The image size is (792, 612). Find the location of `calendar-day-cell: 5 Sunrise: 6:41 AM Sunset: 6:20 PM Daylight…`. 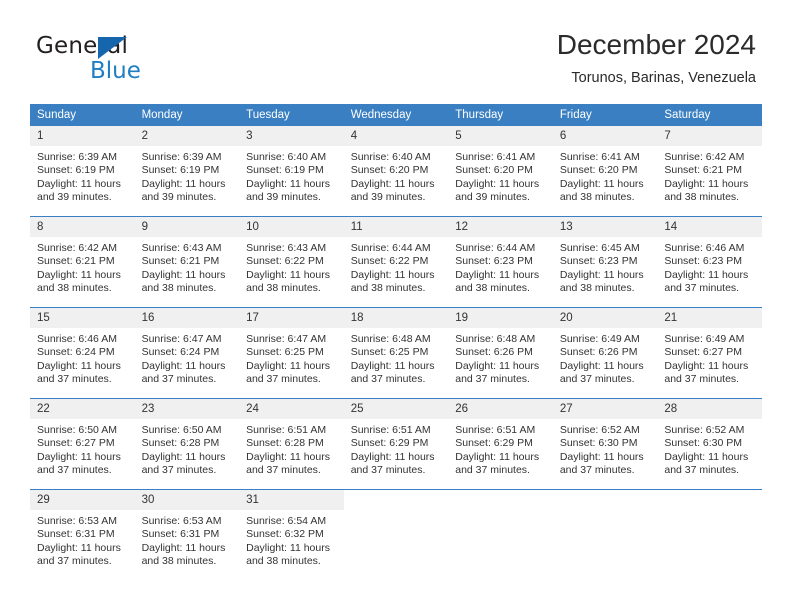

calendar-day-cell: 5 Sunrise: 6:41 AM Sunset: 6:20 PM Daylight… is located at coordinates (500, 171).